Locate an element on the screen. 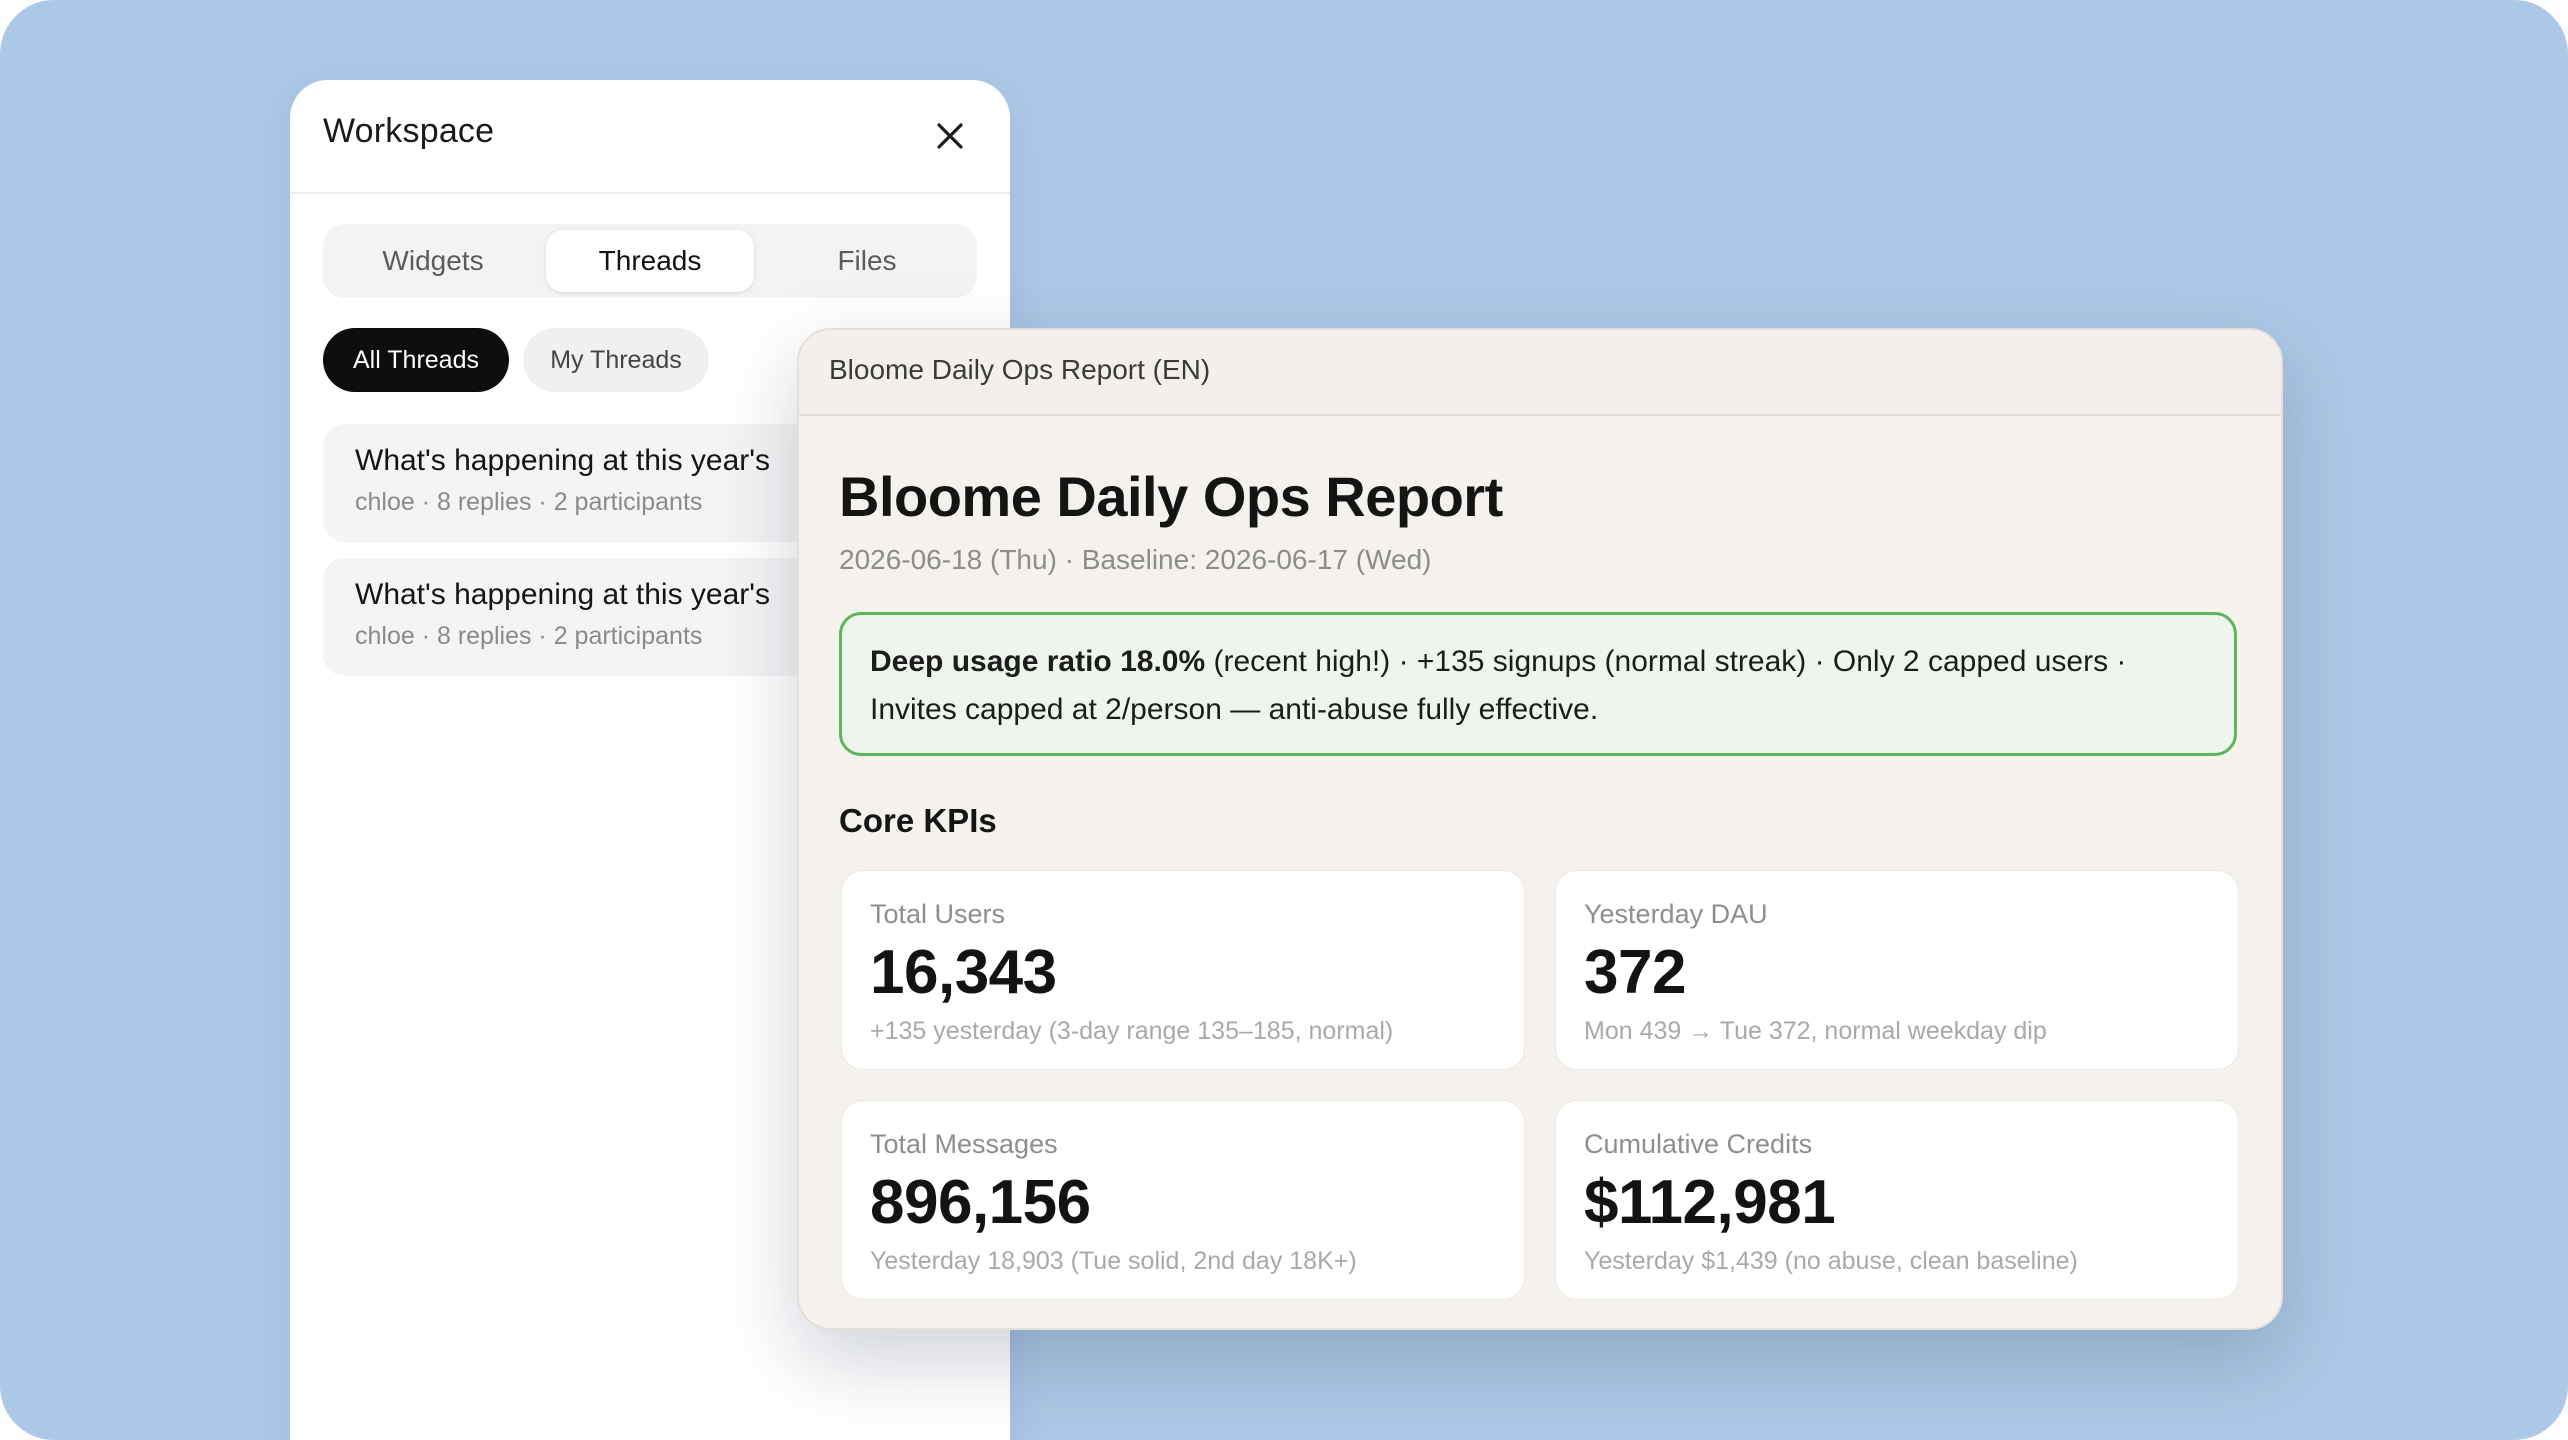  filter-my-threads: My Threads is located at coordinates (616, 360).